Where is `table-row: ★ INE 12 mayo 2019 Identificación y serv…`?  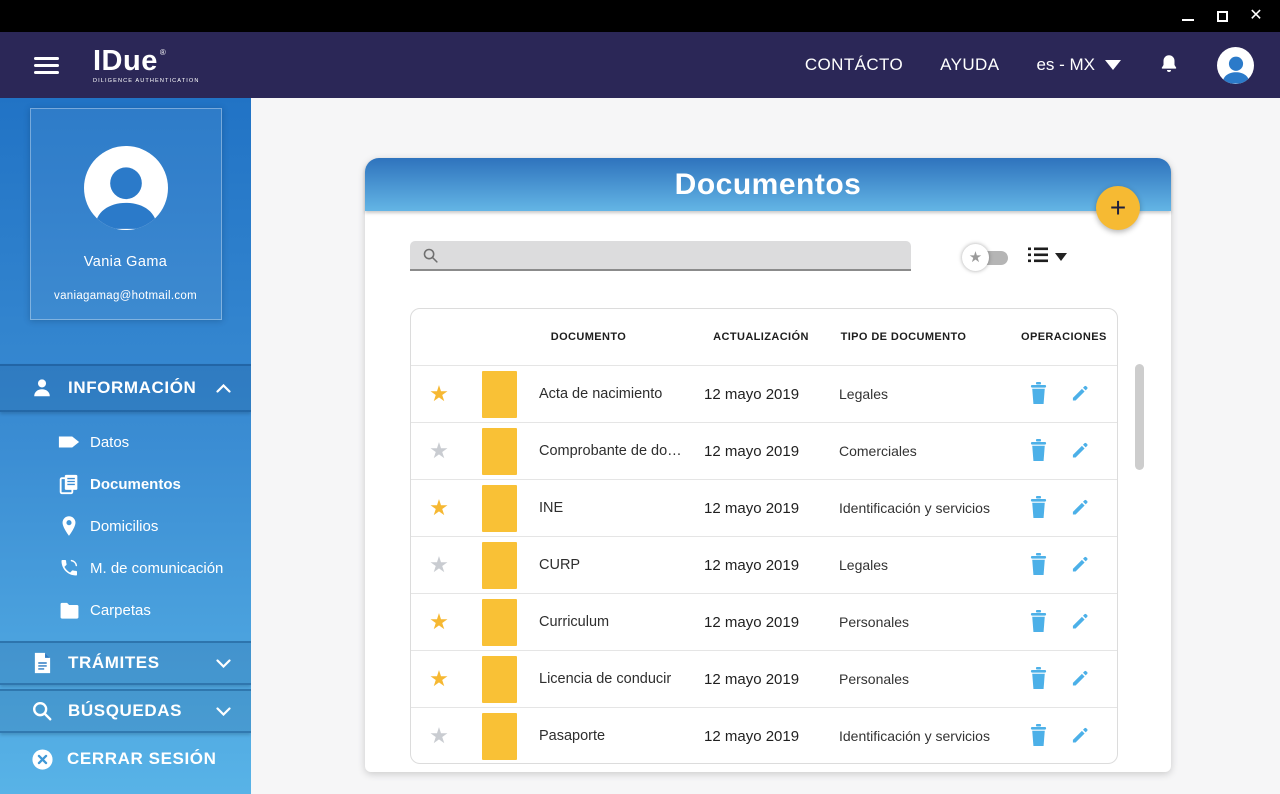
table-row: ★ INE 12 mayo 2019 Identificación y serv… is located at coordinates (764, 507).